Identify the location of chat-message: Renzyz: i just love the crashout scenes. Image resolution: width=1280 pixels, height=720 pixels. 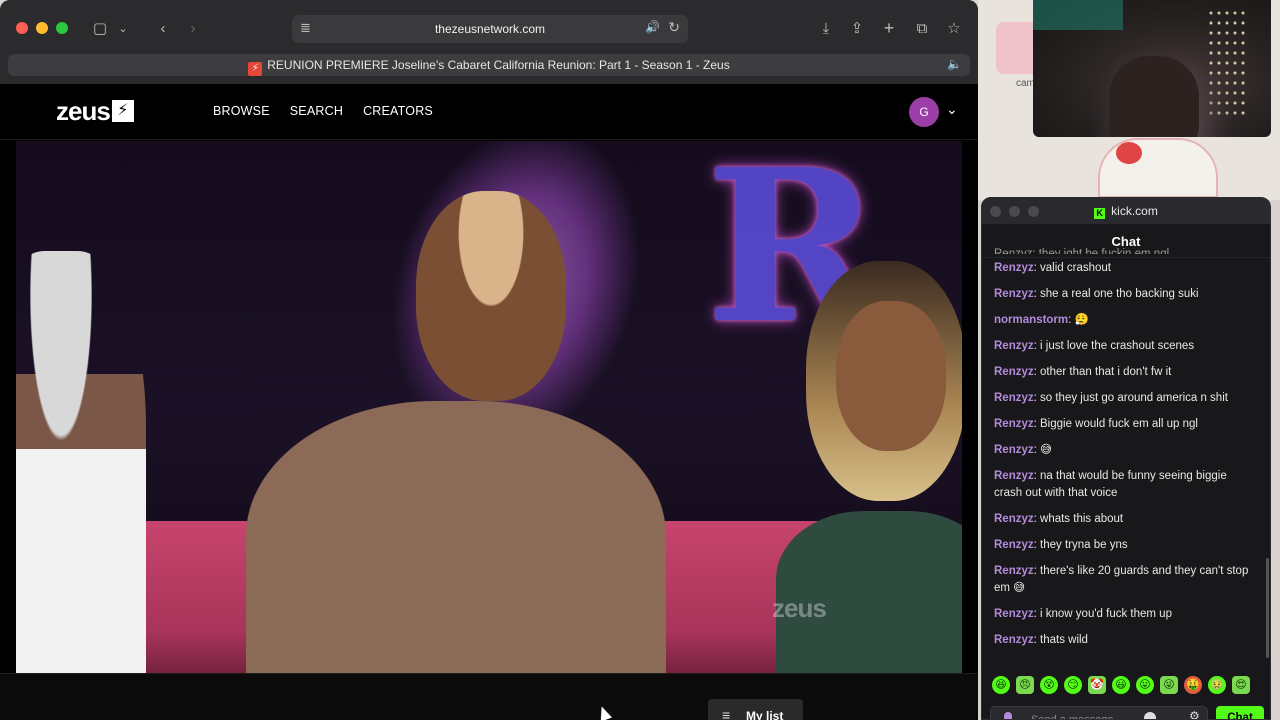
(1094, 346).